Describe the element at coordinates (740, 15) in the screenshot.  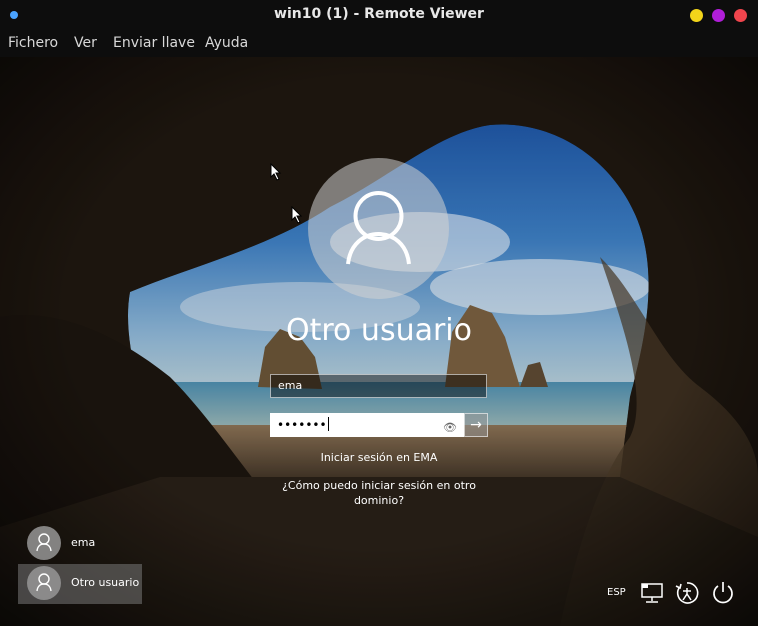
I see `close-button` at that location.